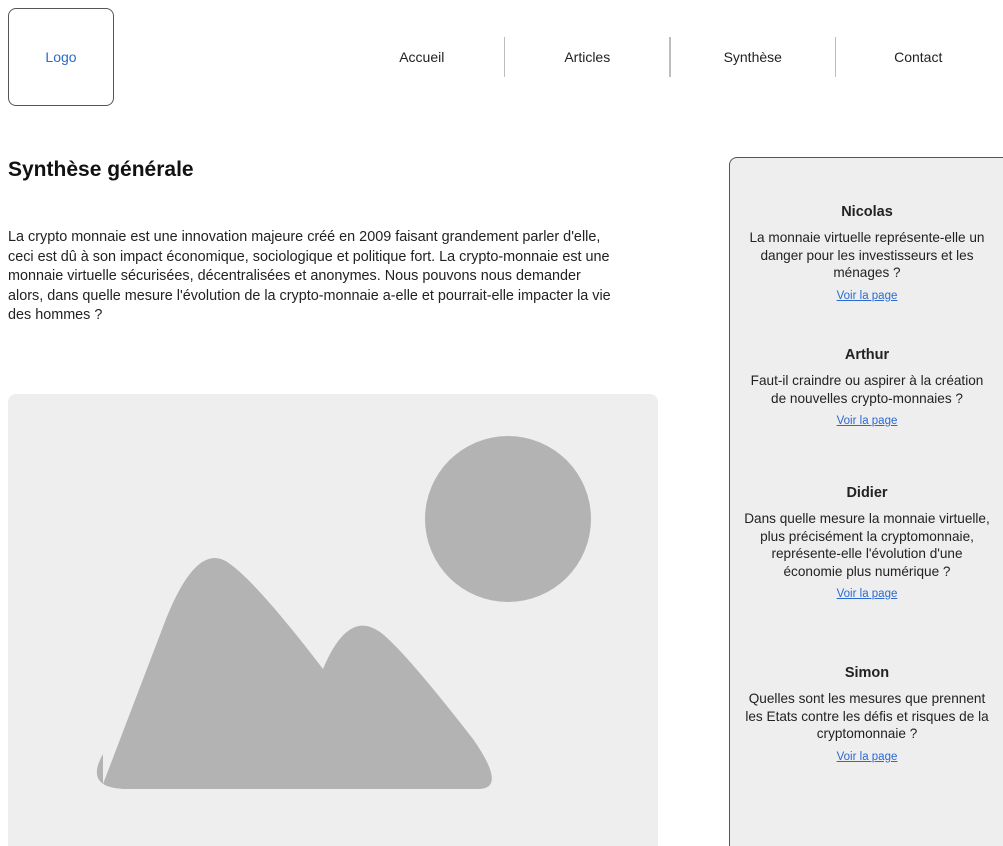 The width and height of the screenshot is (1003, 846). Describe the element at coordinates (867, 493) in the screenshot. I see `card-author: Didier` at that location.